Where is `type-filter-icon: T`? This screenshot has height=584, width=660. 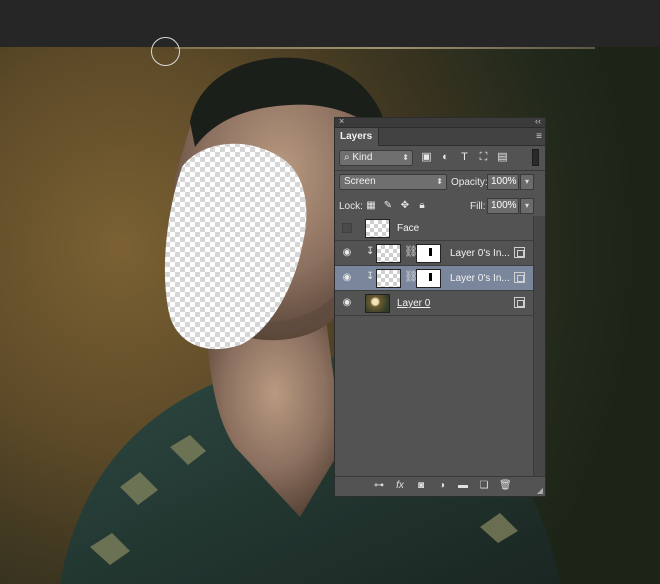
type-filter-icon: T is located at coordinates (464, 157).